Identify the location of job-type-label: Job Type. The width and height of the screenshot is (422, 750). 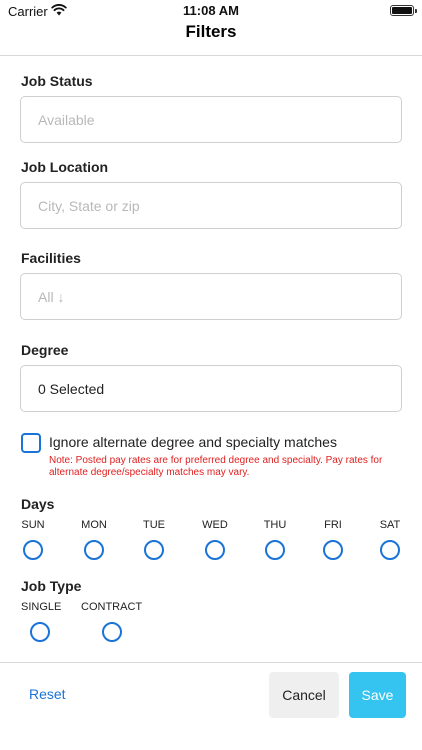
(51, 586).